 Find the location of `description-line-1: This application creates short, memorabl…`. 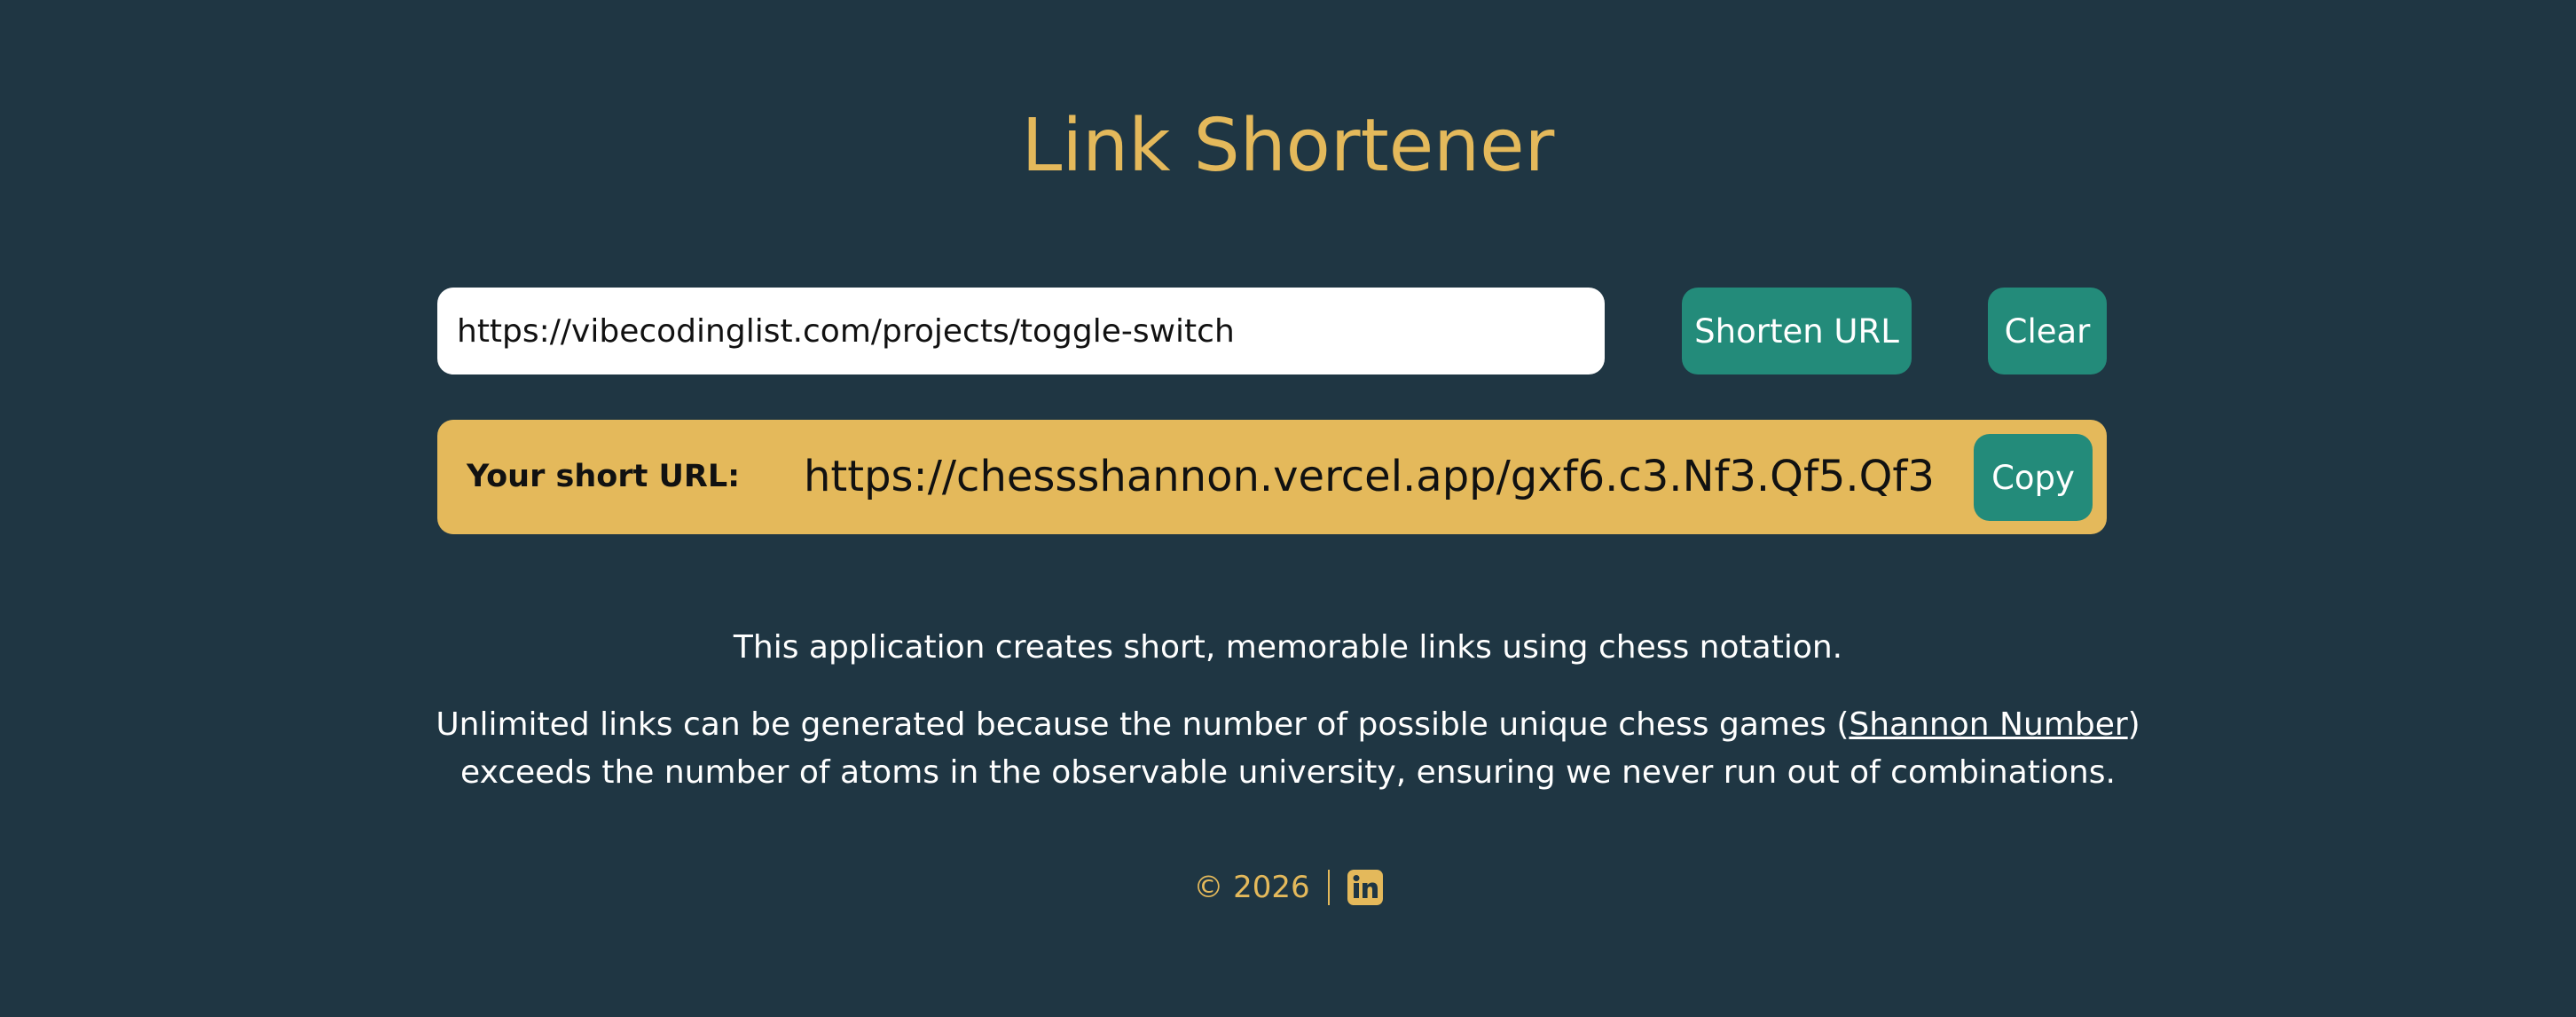

description-line-1: This application creates short, memorabl… is located at coordinates (1288, 647).